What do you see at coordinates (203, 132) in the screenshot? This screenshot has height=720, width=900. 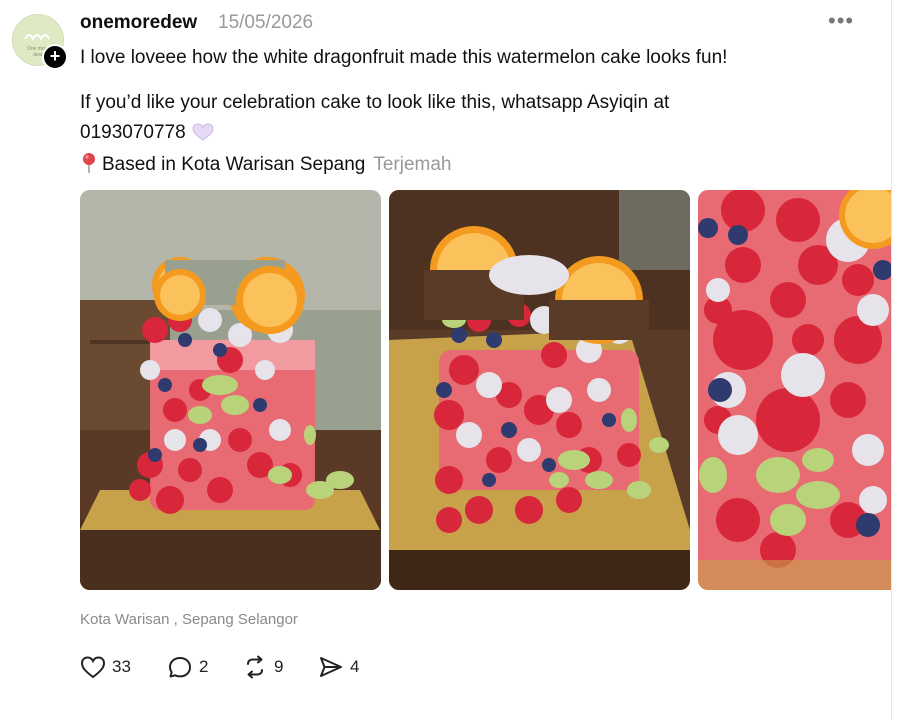 I see `purple-heart-icon` at bounding box center [203, 132].